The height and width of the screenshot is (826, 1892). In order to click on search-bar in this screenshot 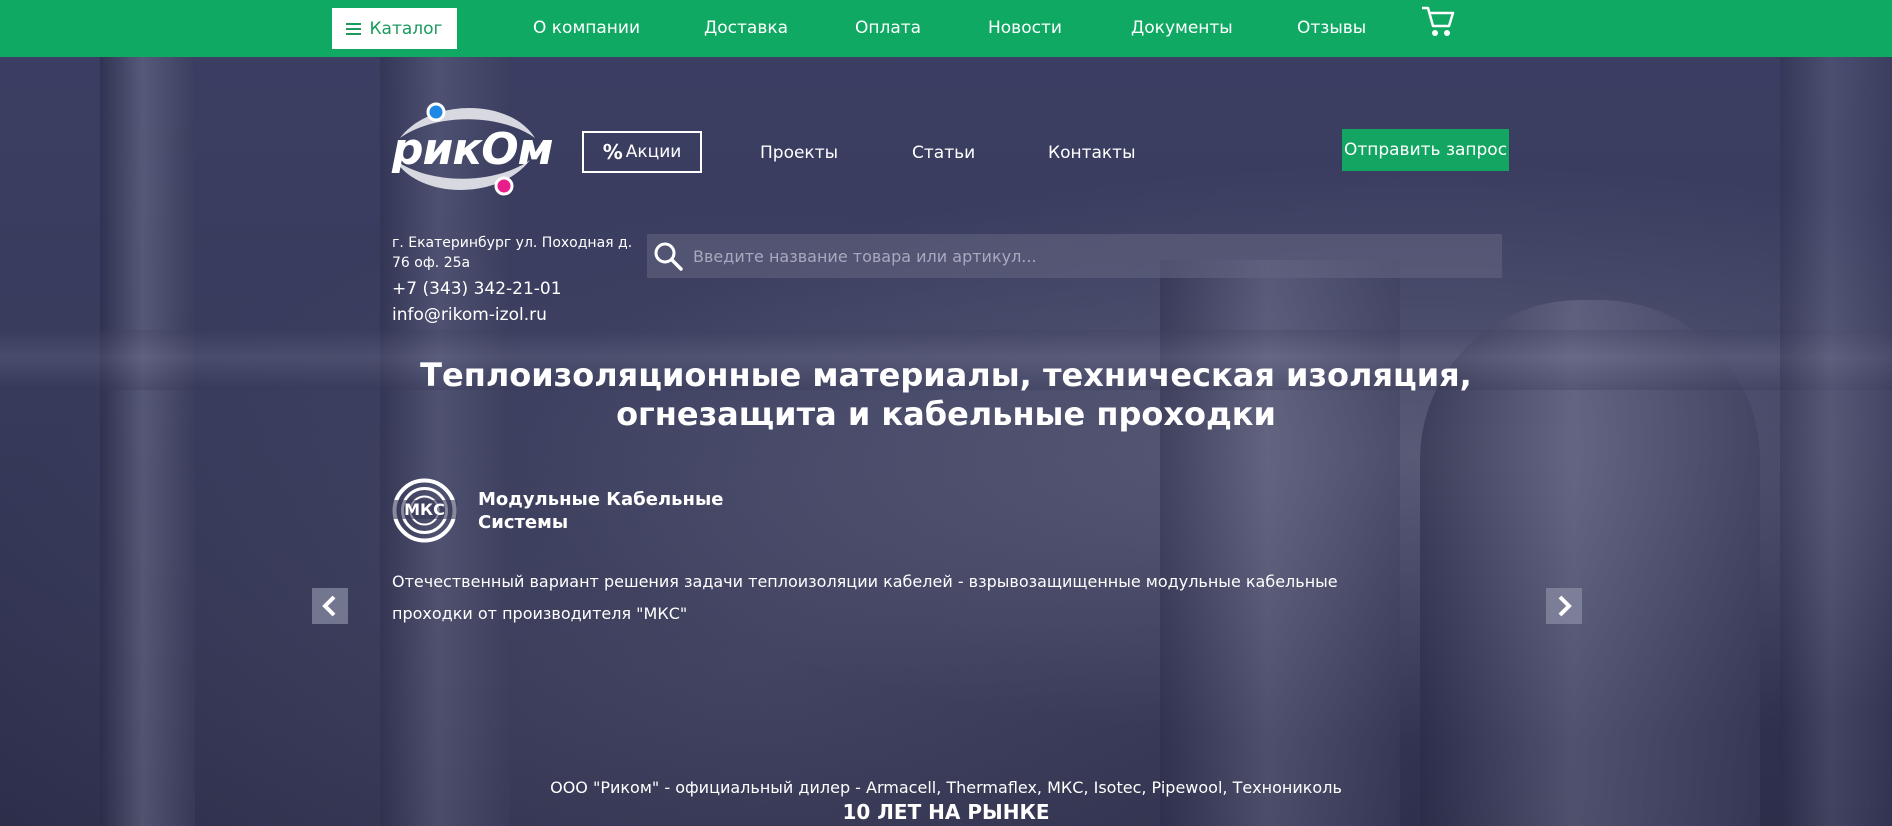, I will do `click(1074, 256)`.